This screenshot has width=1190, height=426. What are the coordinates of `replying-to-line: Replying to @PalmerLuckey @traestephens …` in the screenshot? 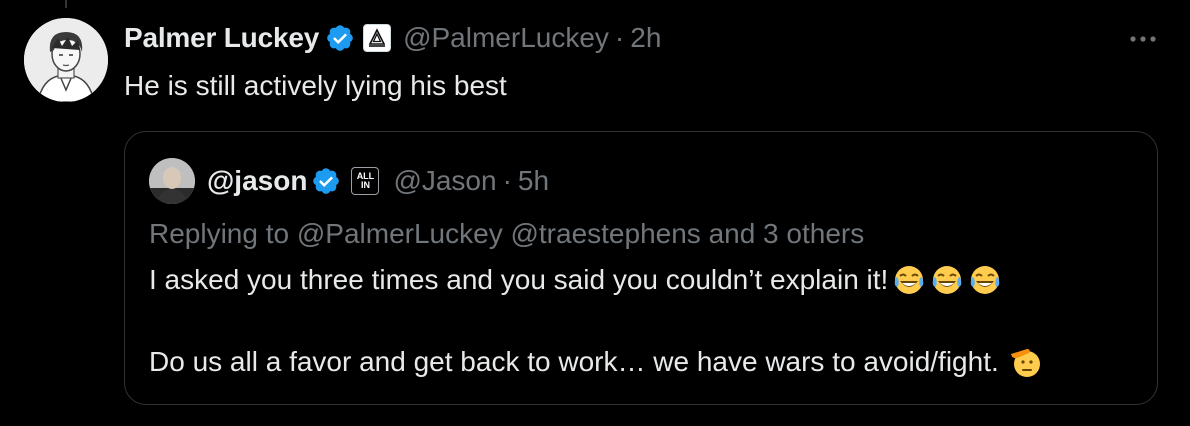 It's located at (507, 233).